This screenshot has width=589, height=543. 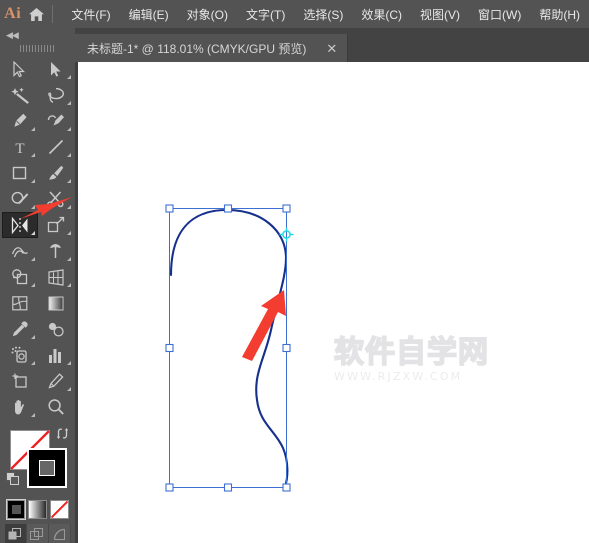 I want to click on menu-separator, so click(x=52, y=14).